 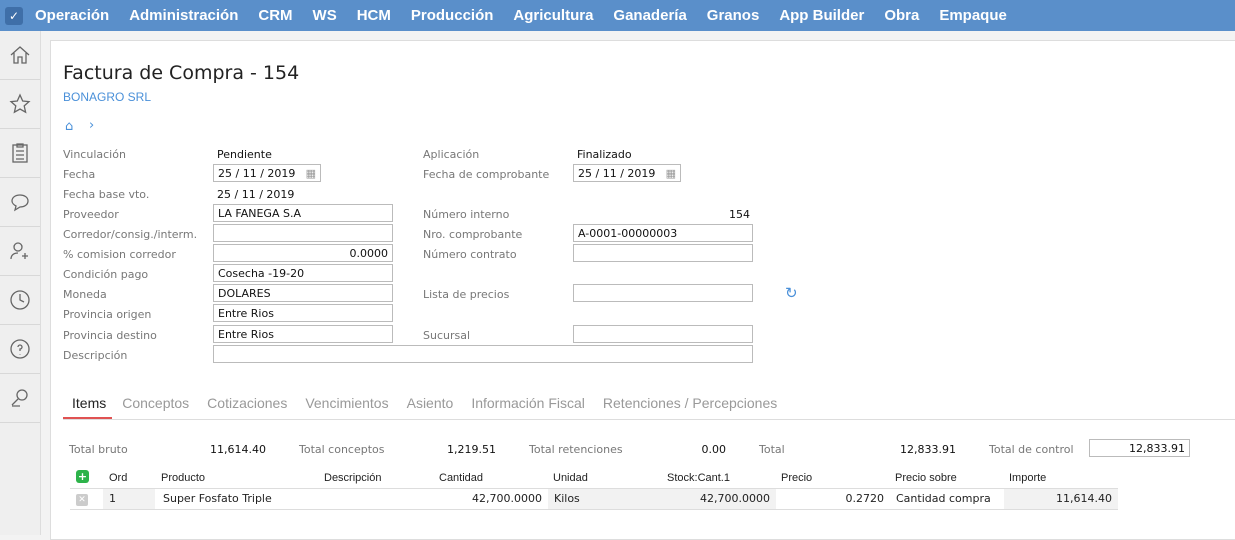 I want to click on fecha-comprobante-value: 25 / 11 / 2019, so click(x=617, y=173).